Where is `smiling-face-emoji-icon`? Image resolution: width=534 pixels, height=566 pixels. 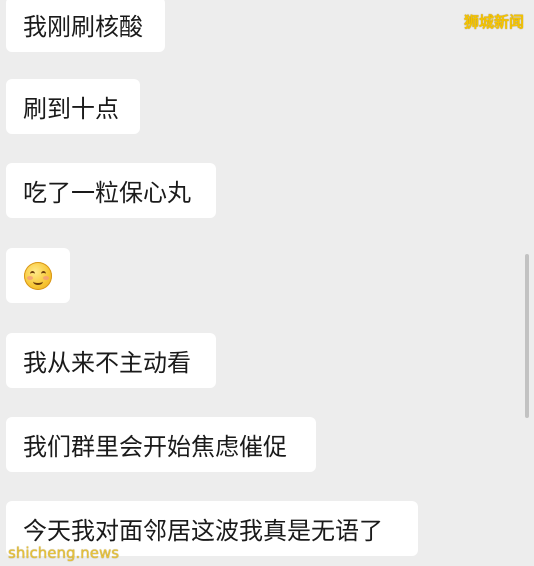
smiling-face-emoji-icon is located at coordinates (38, 275).